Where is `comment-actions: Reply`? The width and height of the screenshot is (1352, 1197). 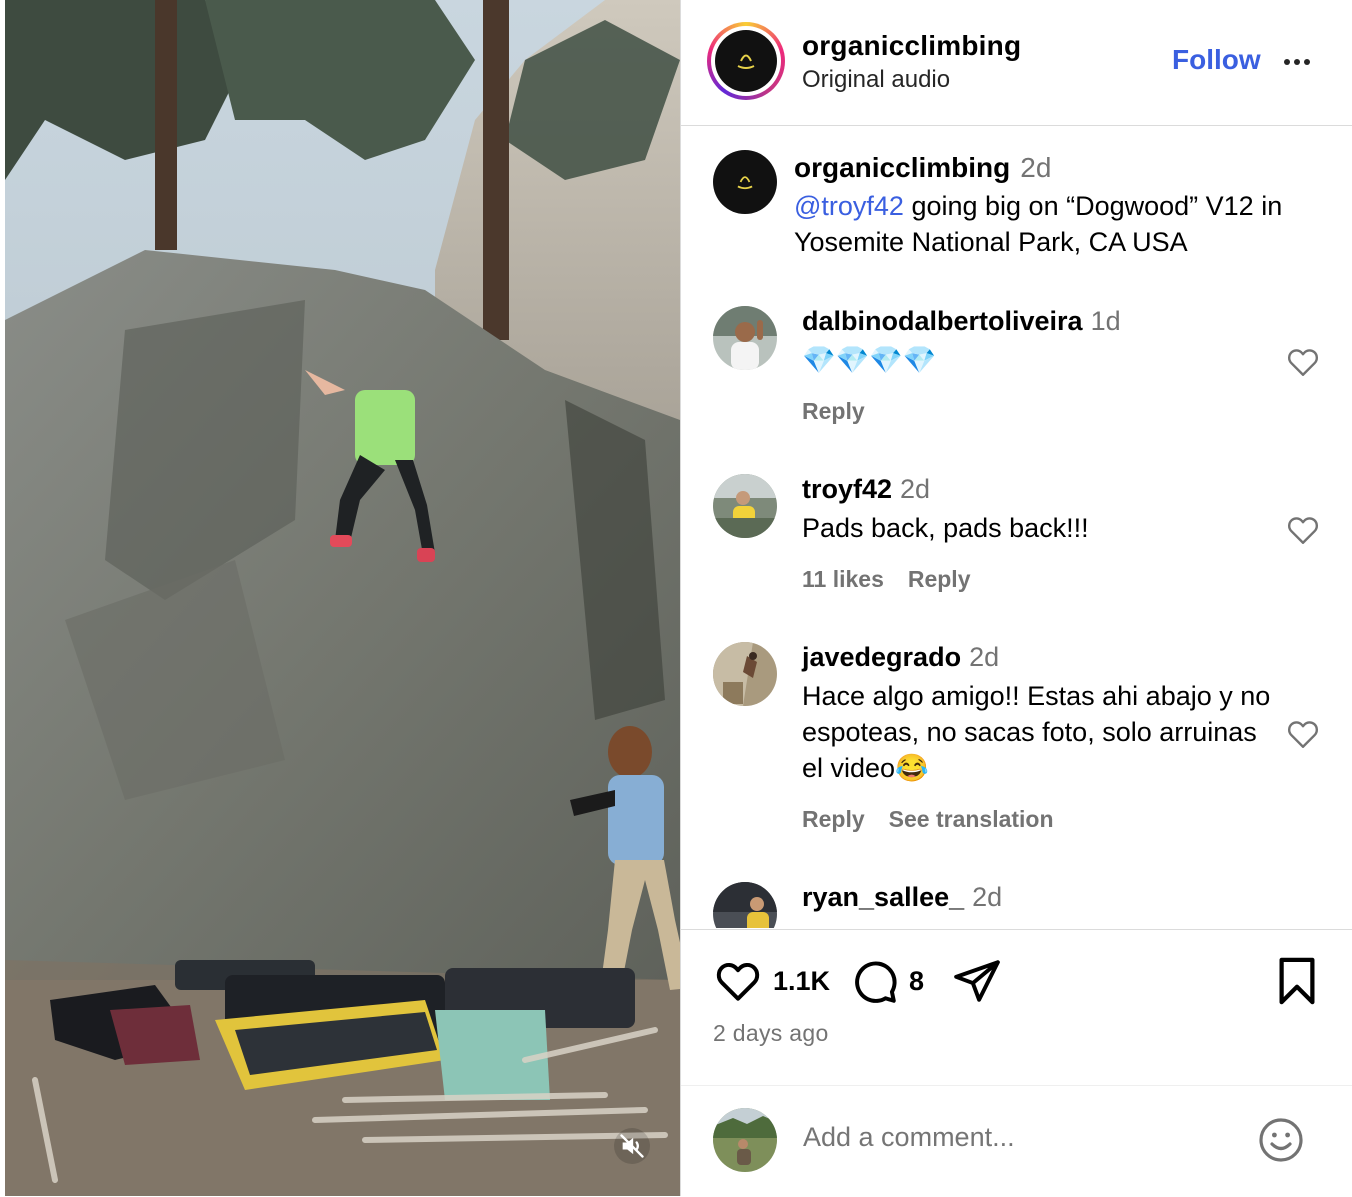 comment-actions: Reply is located at coordinates (845, 411).